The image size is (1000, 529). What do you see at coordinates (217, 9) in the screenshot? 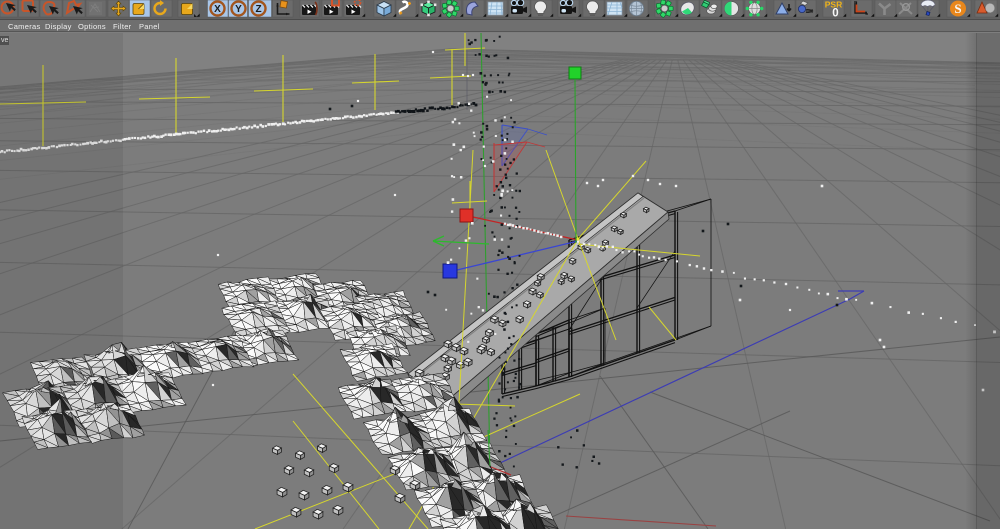
I see `svg-text: X` at bounding box center [217, 9].